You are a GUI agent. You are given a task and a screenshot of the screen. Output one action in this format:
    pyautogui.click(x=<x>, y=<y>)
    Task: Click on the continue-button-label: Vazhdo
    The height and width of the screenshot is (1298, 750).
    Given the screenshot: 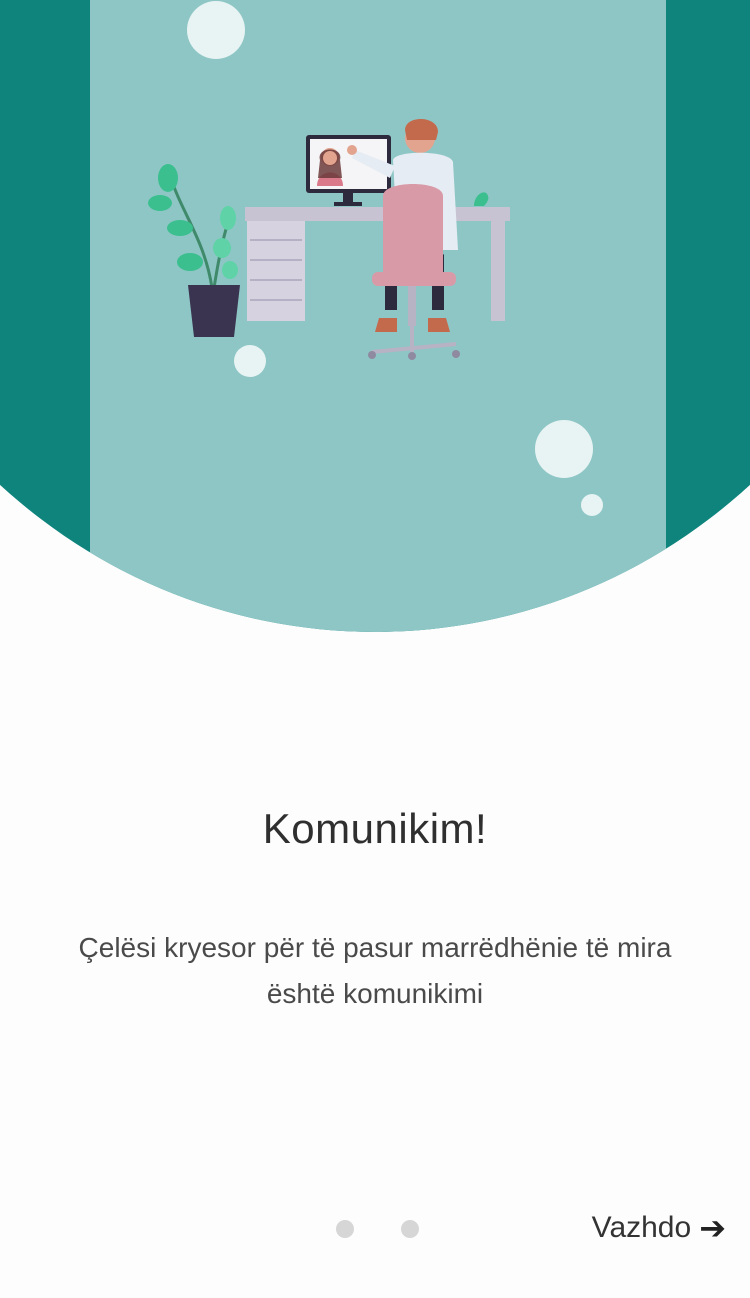 What is the action you would take?
    pyautogui.click(x=641, y=1227)
    